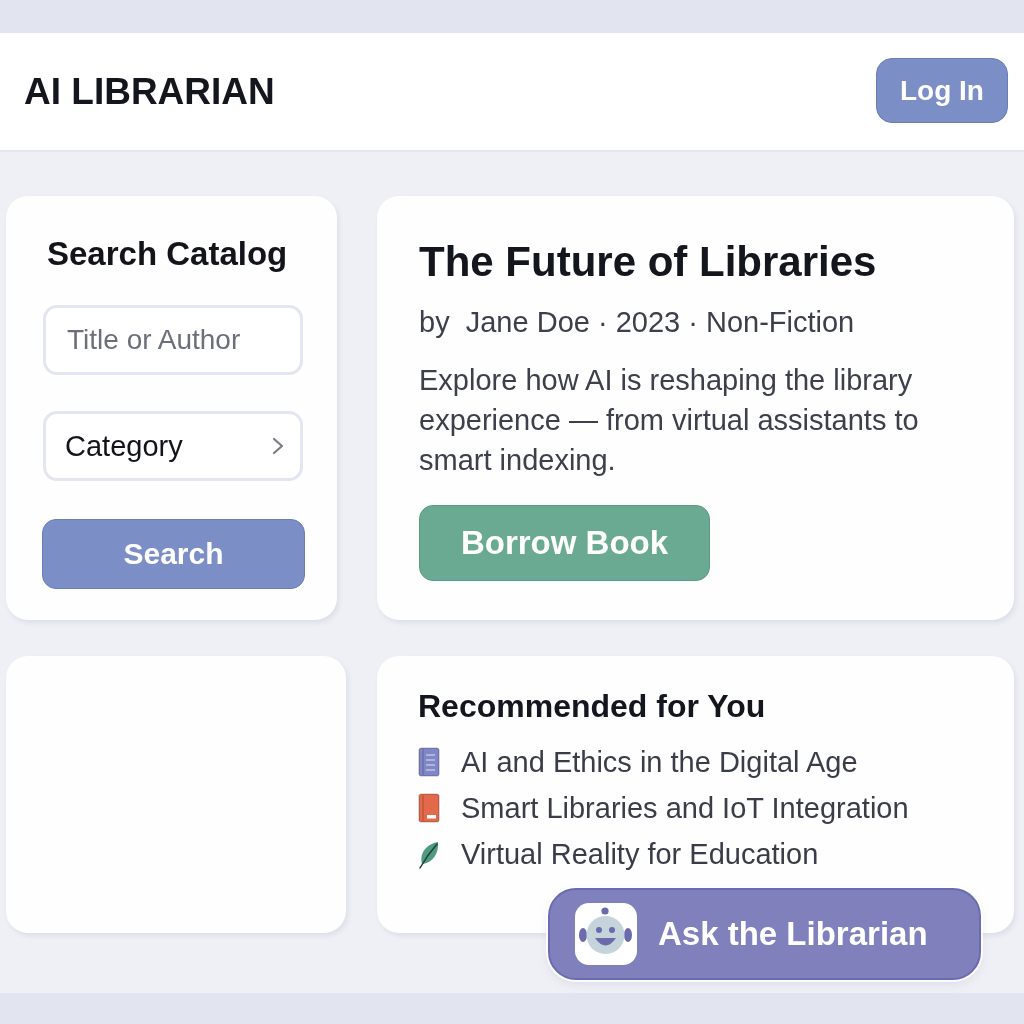 Image resolution: width=1024 pixels, height=1024 pixels. What do you see at coordinates (168, 254) in the screenshot?
I see `search-heading: Search Catalog` at bounding box center [168, 254].